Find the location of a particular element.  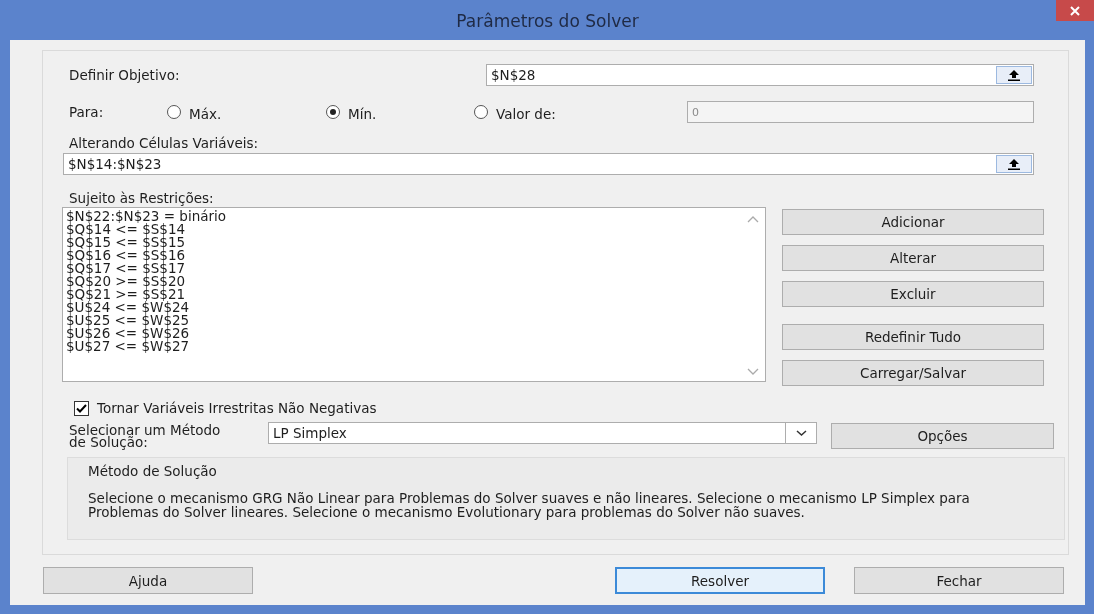

constraint-item: $Q$20 >= $S$20 is located at coordinates (415, 281).